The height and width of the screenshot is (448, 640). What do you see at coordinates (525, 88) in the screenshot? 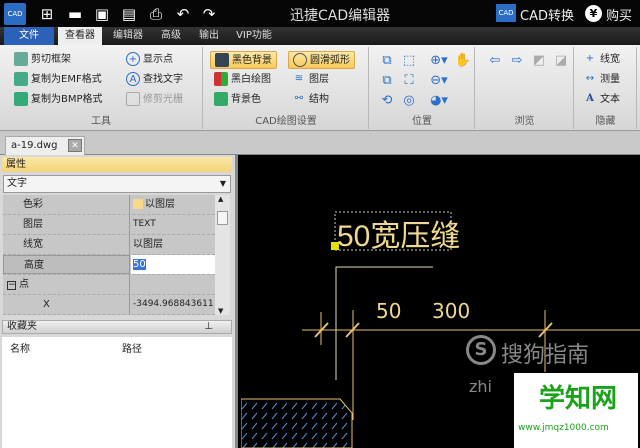
I see `group-browse: ⇦ ⇨ ◩ ◪ 浏览` at bounding box center [525, 88].